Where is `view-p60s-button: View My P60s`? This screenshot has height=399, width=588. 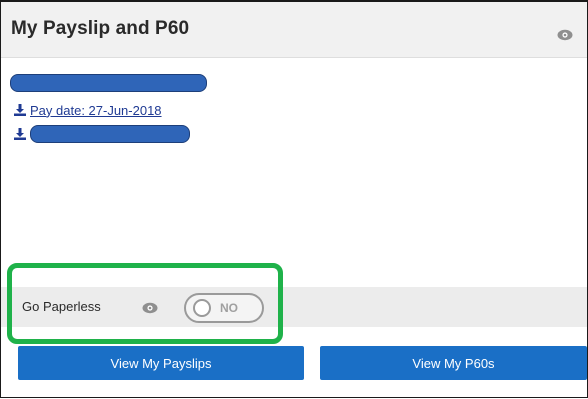 view-p60s-button: View My P60s is located at coordinates (453, 363).